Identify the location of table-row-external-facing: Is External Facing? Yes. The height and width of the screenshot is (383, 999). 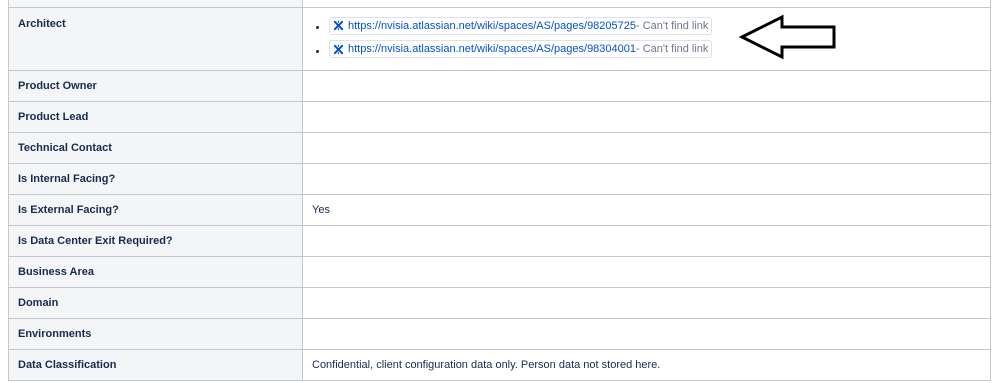
(499, 210).